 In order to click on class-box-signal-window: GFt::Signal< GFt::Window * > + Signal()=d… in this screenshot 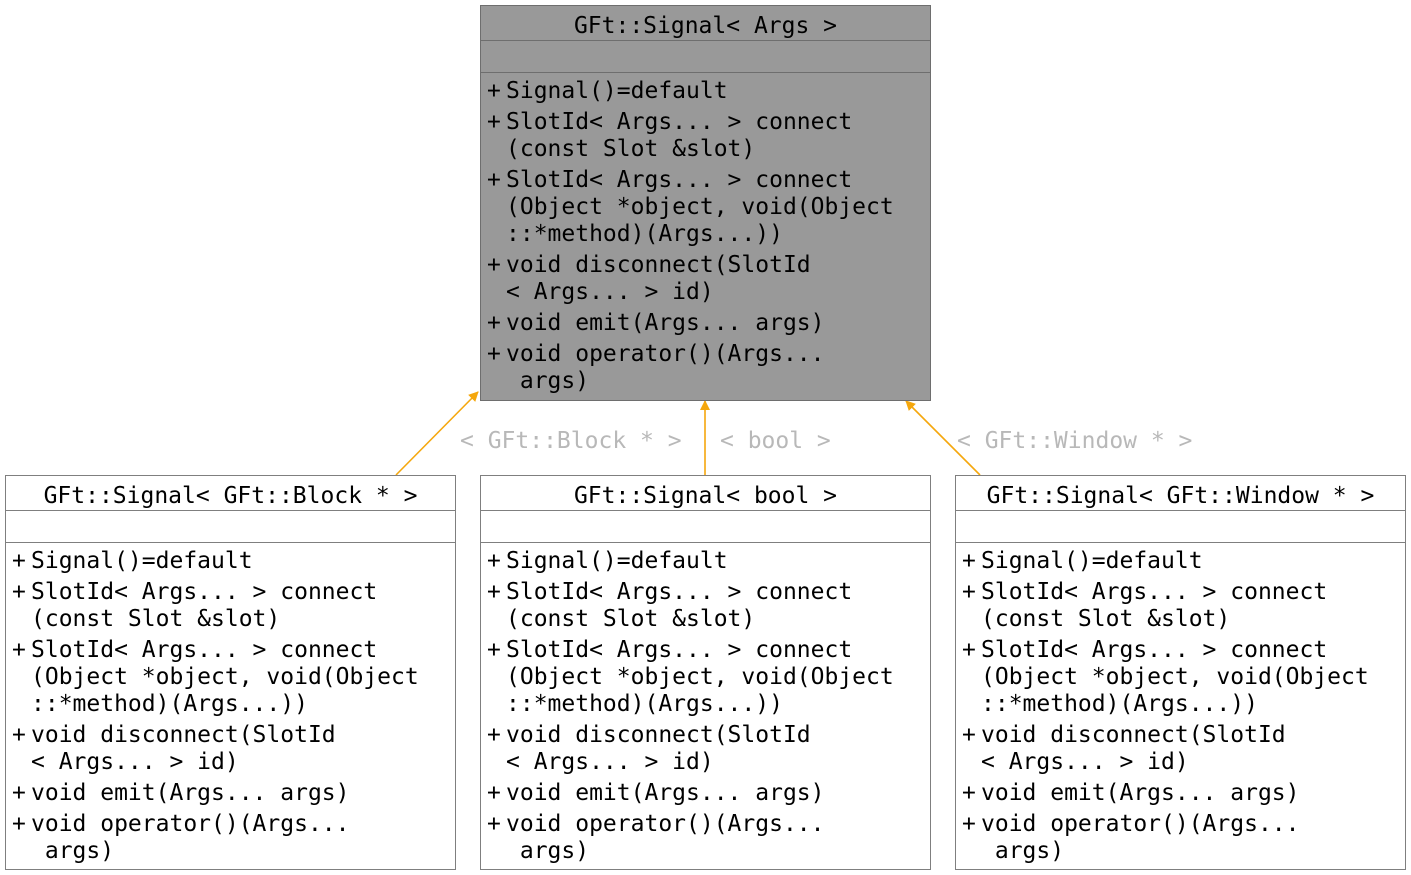, I will do `click(1180, 672)`.